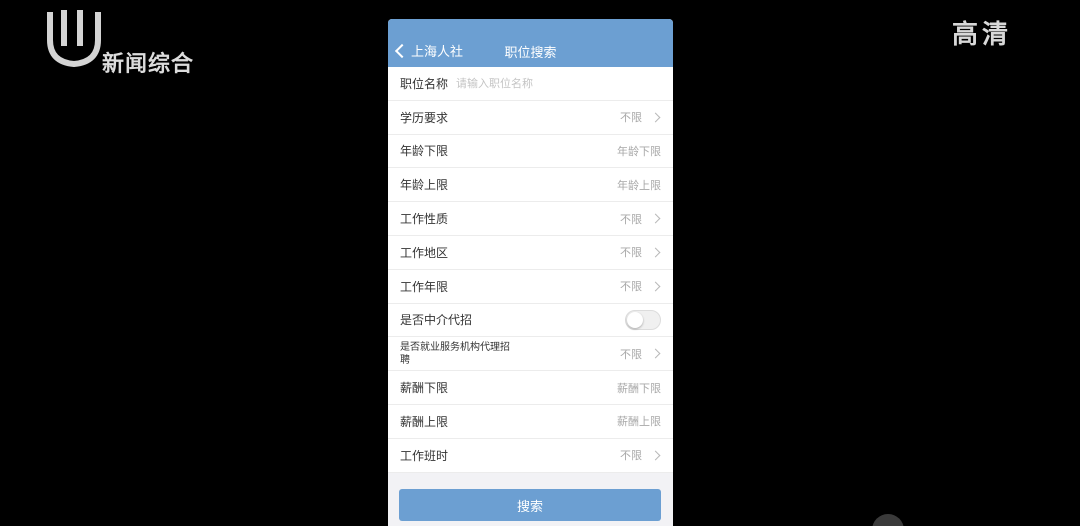 The height and width of the screenshot is (526, 1080). I want to click on row-value-text: 年龄下限, so click(639, 151).